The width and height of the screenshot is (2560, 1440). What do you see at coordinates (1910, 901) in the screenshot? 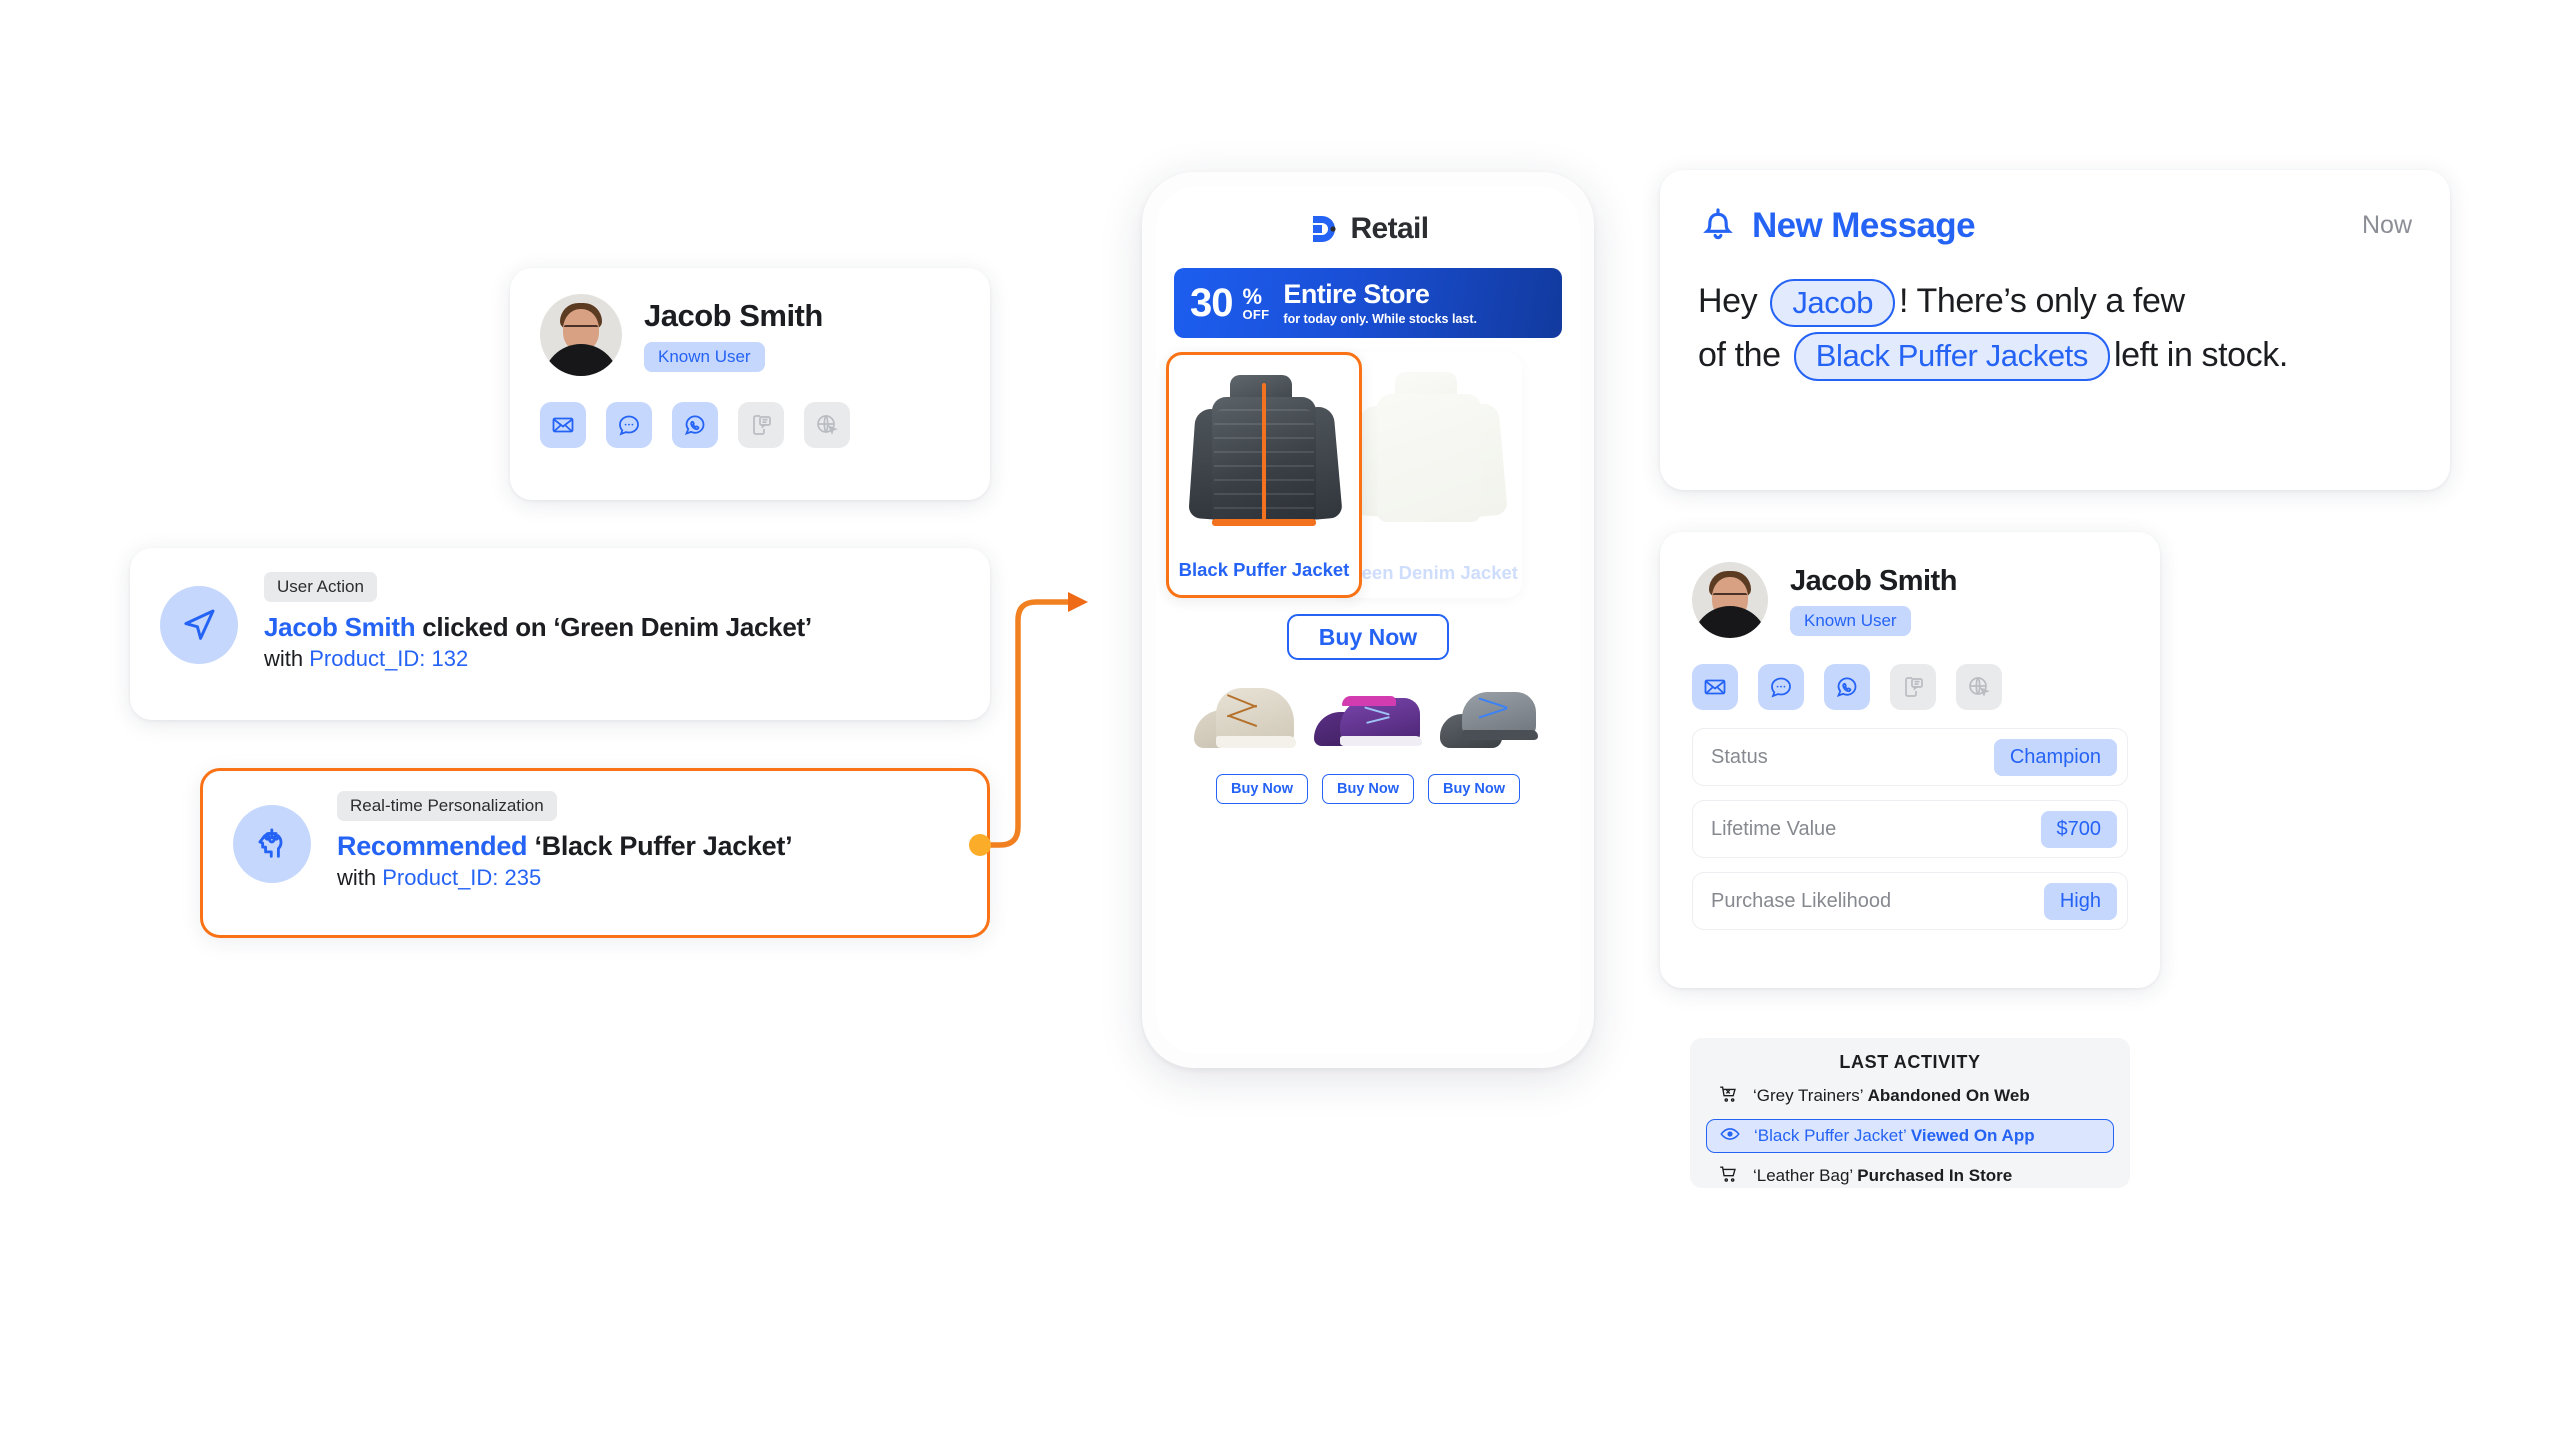
I see `stat-row-purchase-likelihood: Purchase Likelihood High` at bounding box center [1910, 901].